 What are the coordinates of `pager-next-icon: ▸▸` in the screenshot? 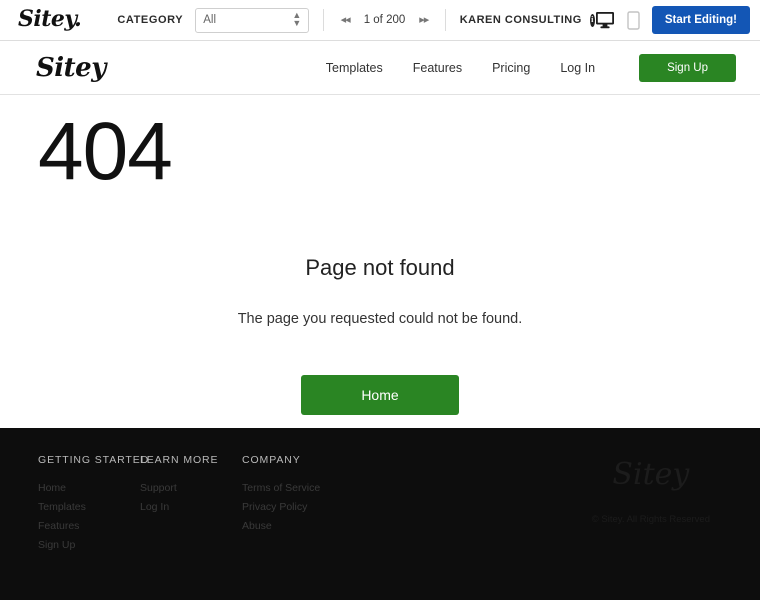 It's located at (423, 20).